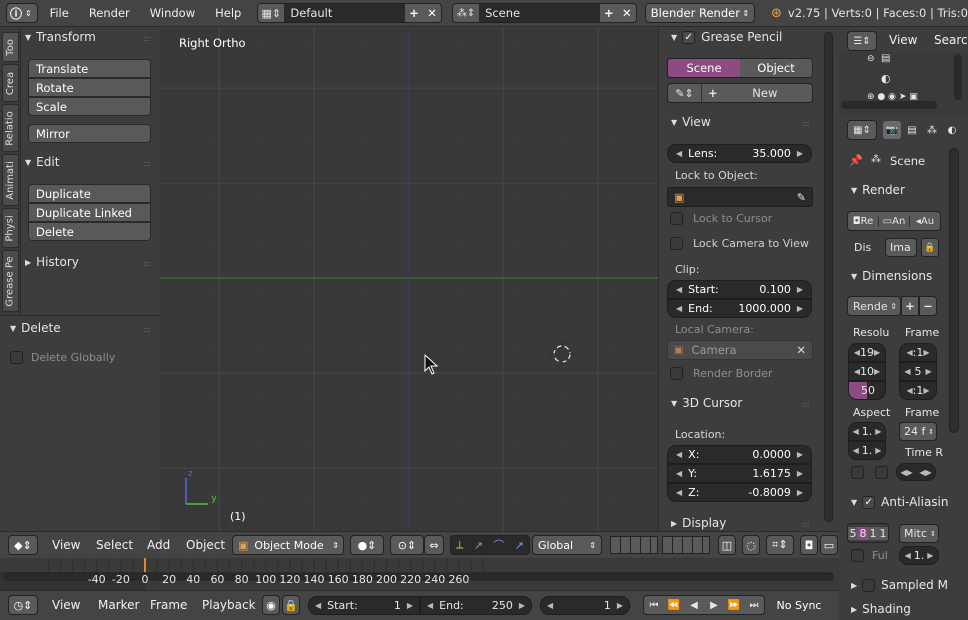 The image size is (968, 620). Describe the element at coordinates (407, 545) in the screenshot. I see `pivot-point-select: ⊙⇕` at that location.